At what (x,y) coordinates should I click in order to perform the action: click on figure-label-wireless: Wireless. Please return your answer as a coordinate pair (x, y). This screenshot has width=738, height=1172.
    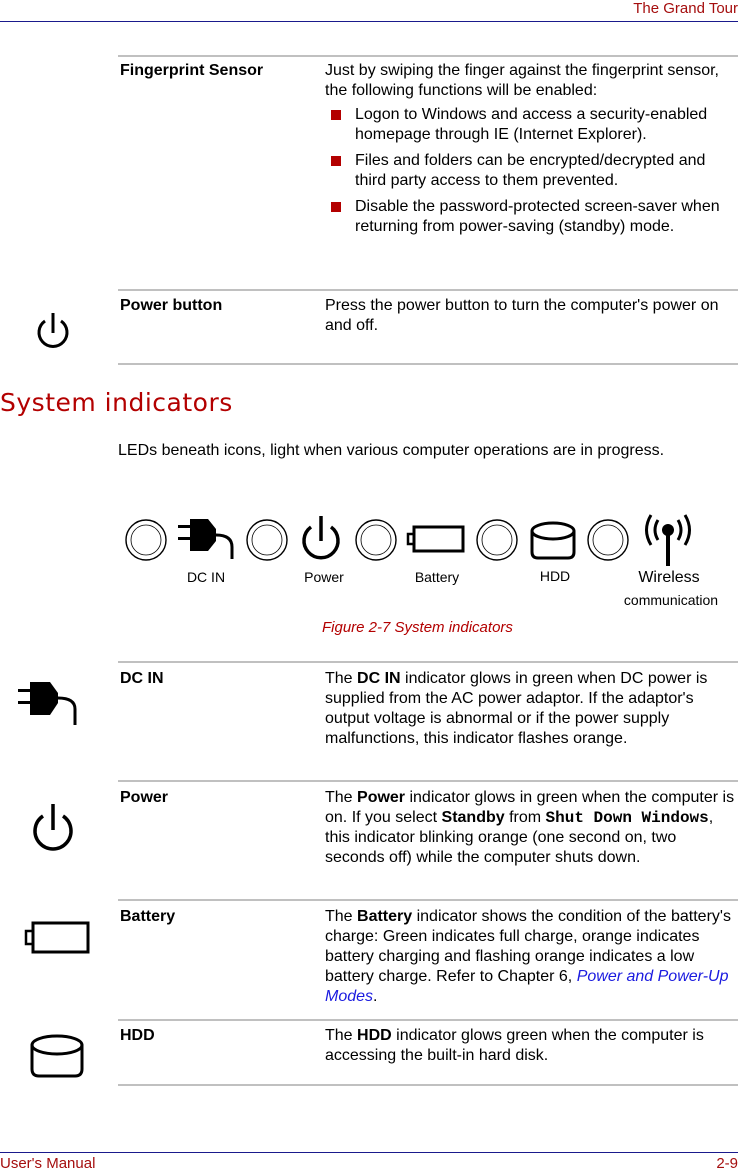
    Looking at the image, I should click on (669, 577).